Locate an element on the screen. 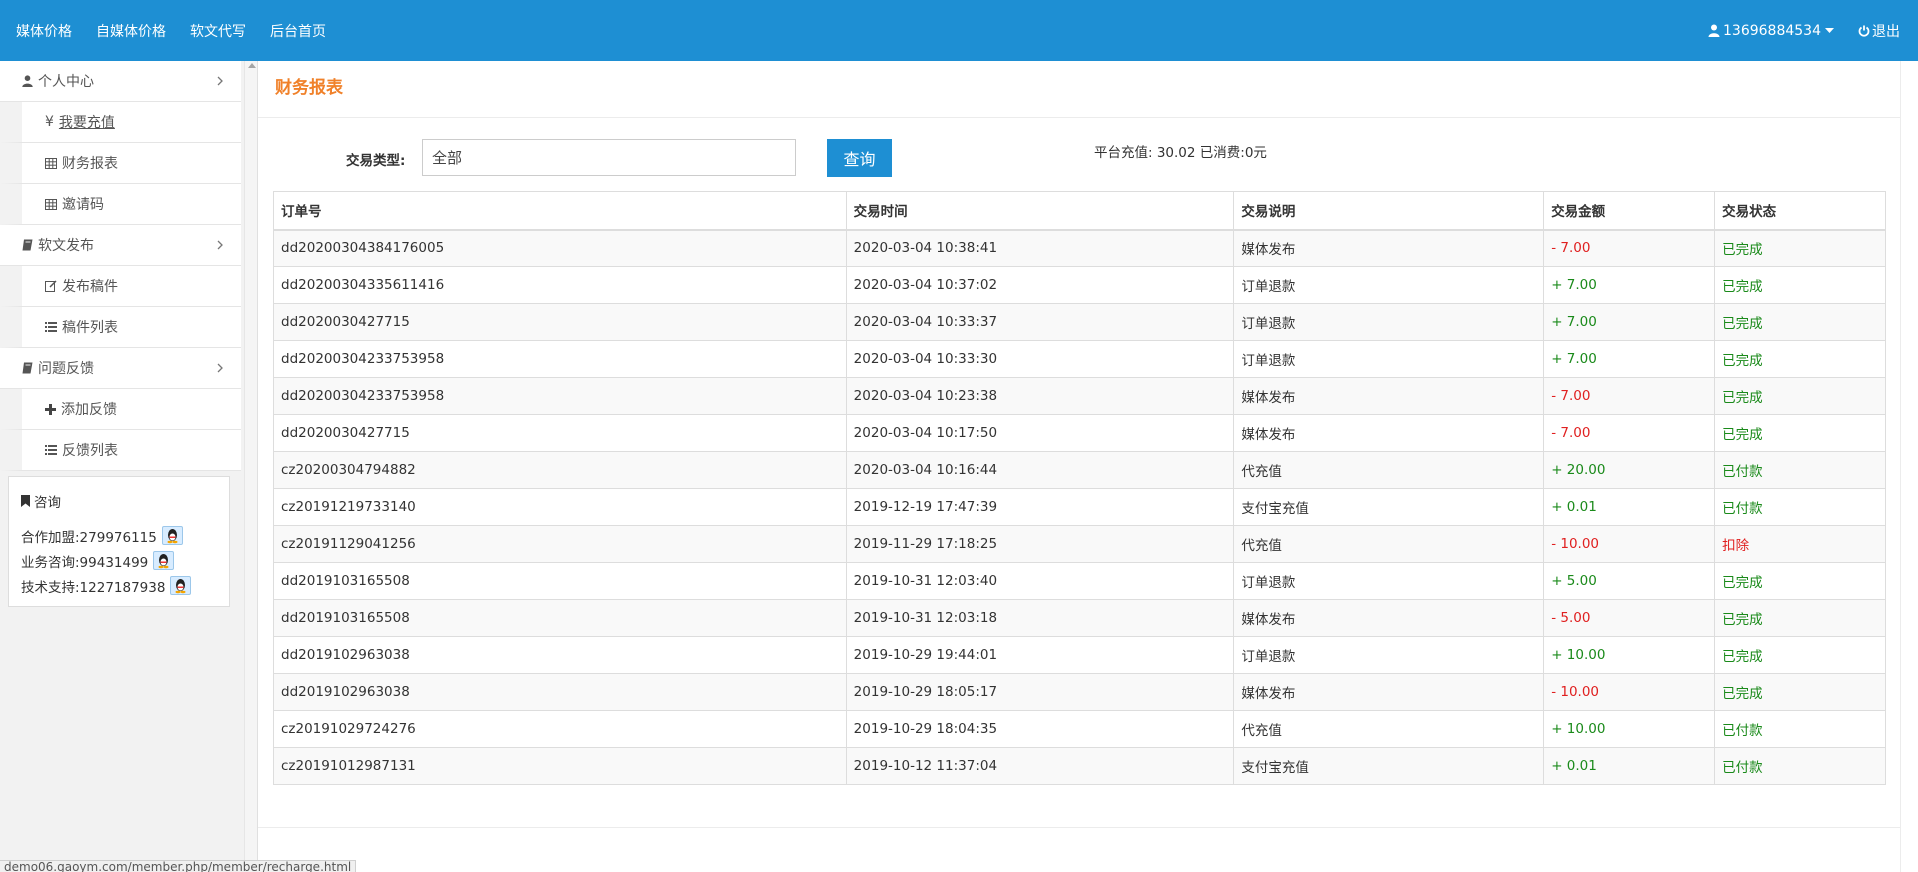  menu-group-feedback: 问题反馈 is located at coordinates (120, 368).